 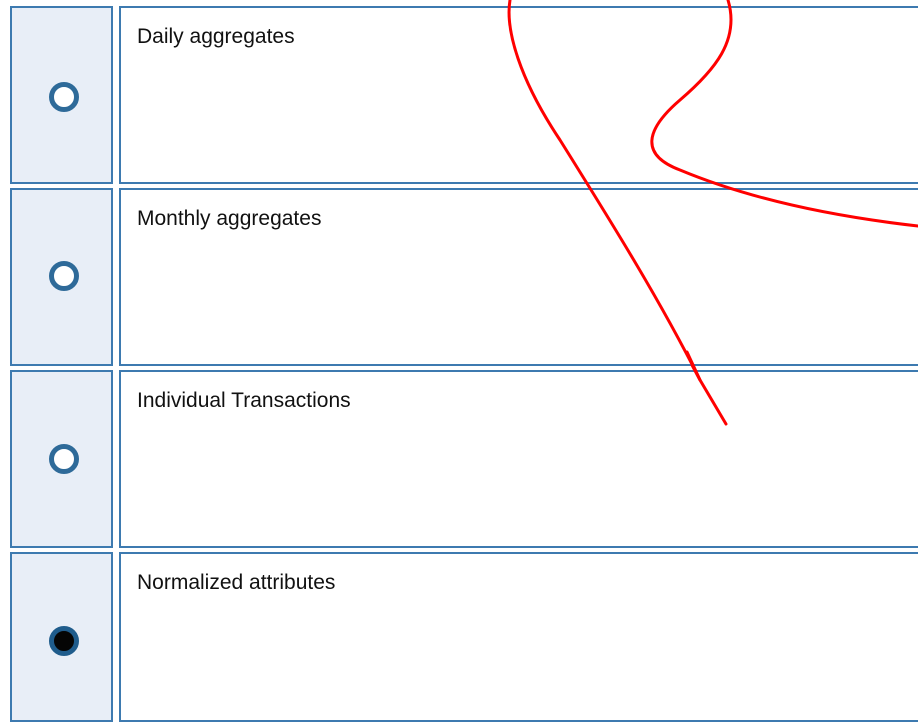 What do you see at coordinates (244, 400) in the screenshot?
I see `option-label-individual: Individual Transactions` at bounding box center [244, 400].